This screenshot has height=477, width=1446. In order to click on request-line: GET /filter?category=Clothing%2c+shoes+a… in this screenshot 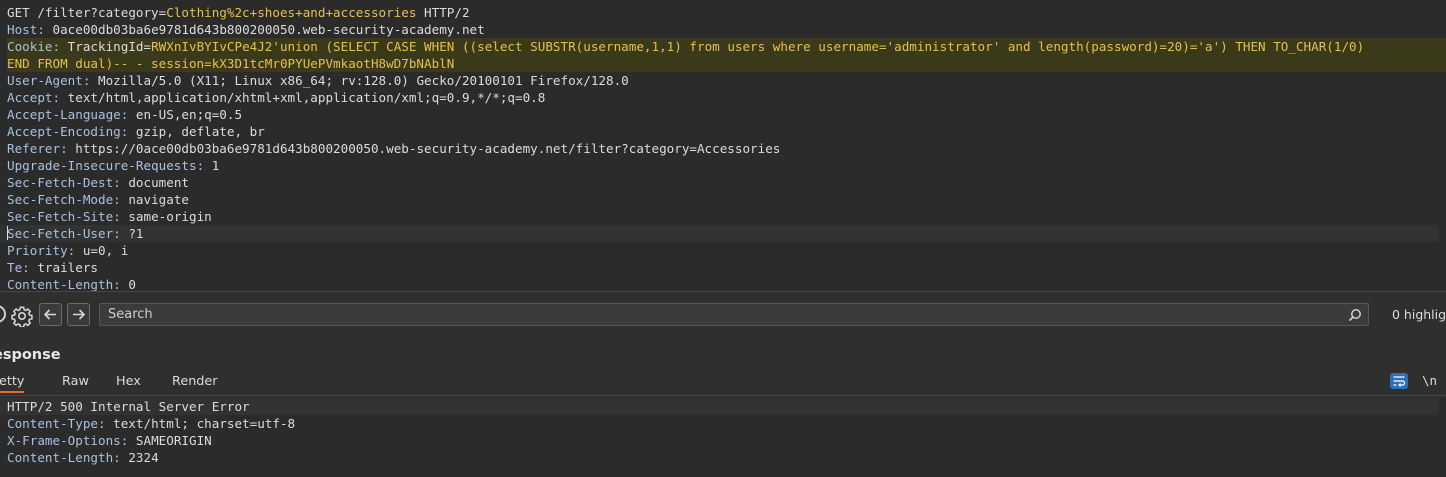, I will do `click(726, 12)`.